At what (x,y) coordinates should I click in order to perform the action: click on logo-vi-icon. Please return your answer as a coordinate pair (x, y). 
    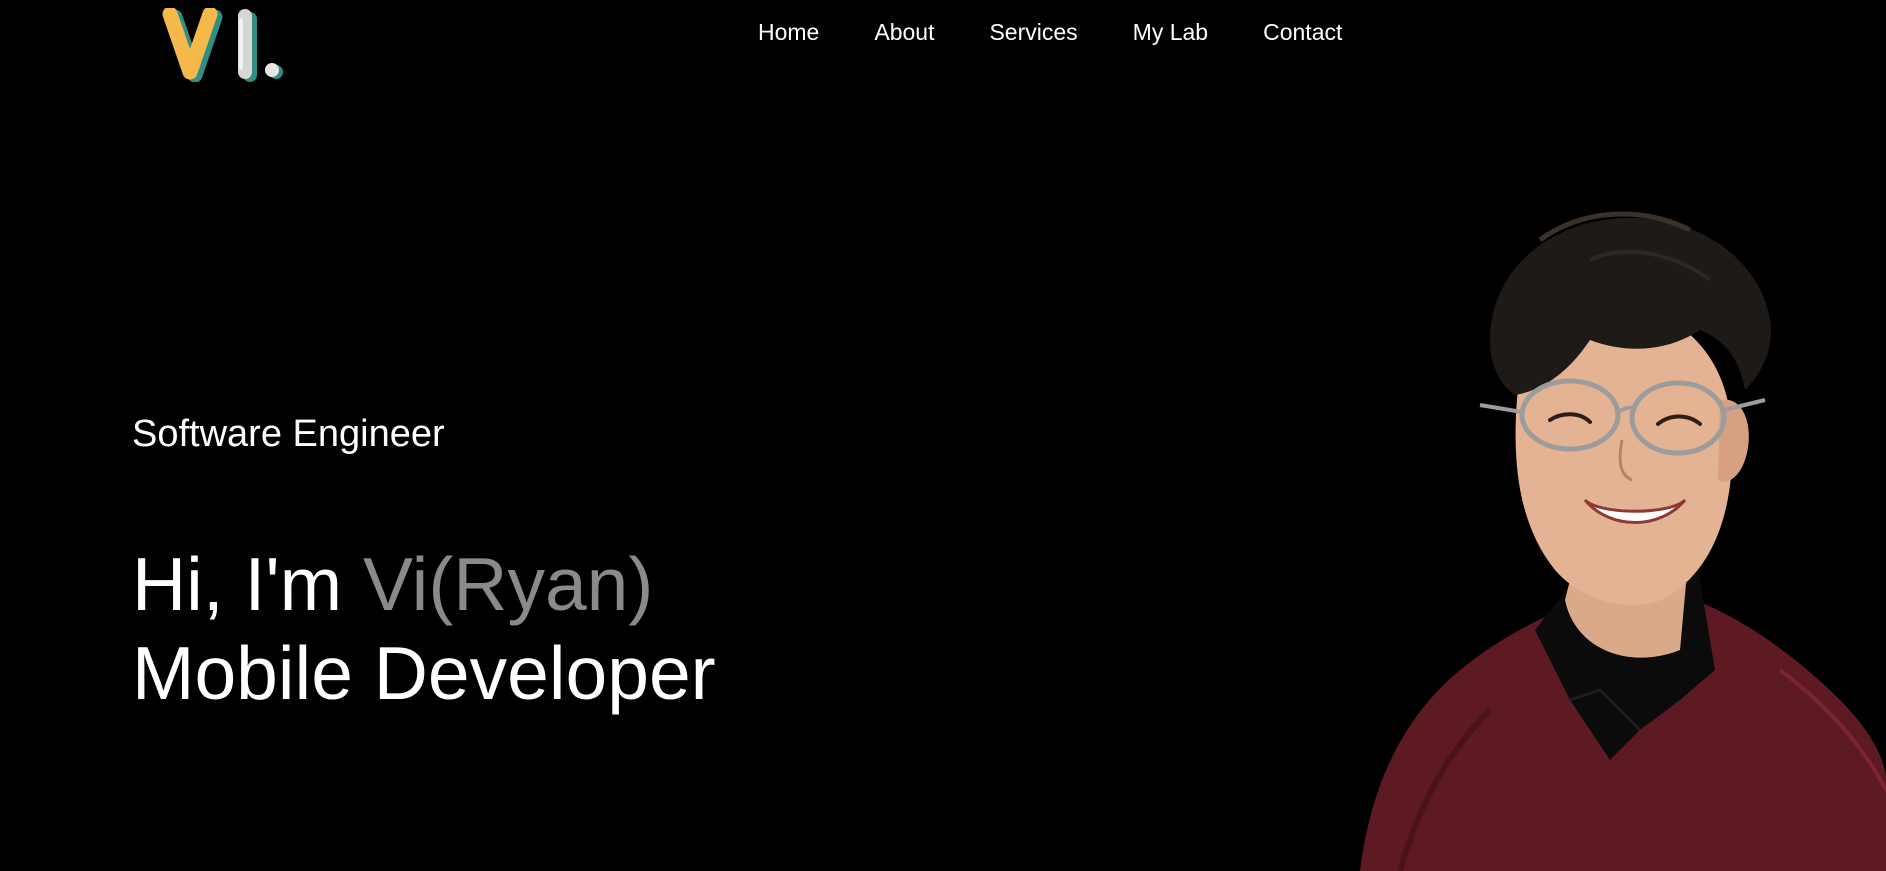
    Looking at the image, I should click on (222, 45).